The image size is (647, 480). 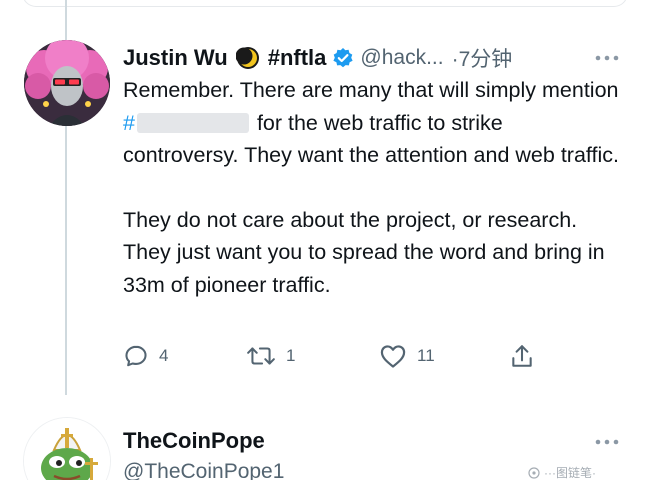 I want to click on tweet-actions-bar: 4 1 11, so click(x=333, y=358).